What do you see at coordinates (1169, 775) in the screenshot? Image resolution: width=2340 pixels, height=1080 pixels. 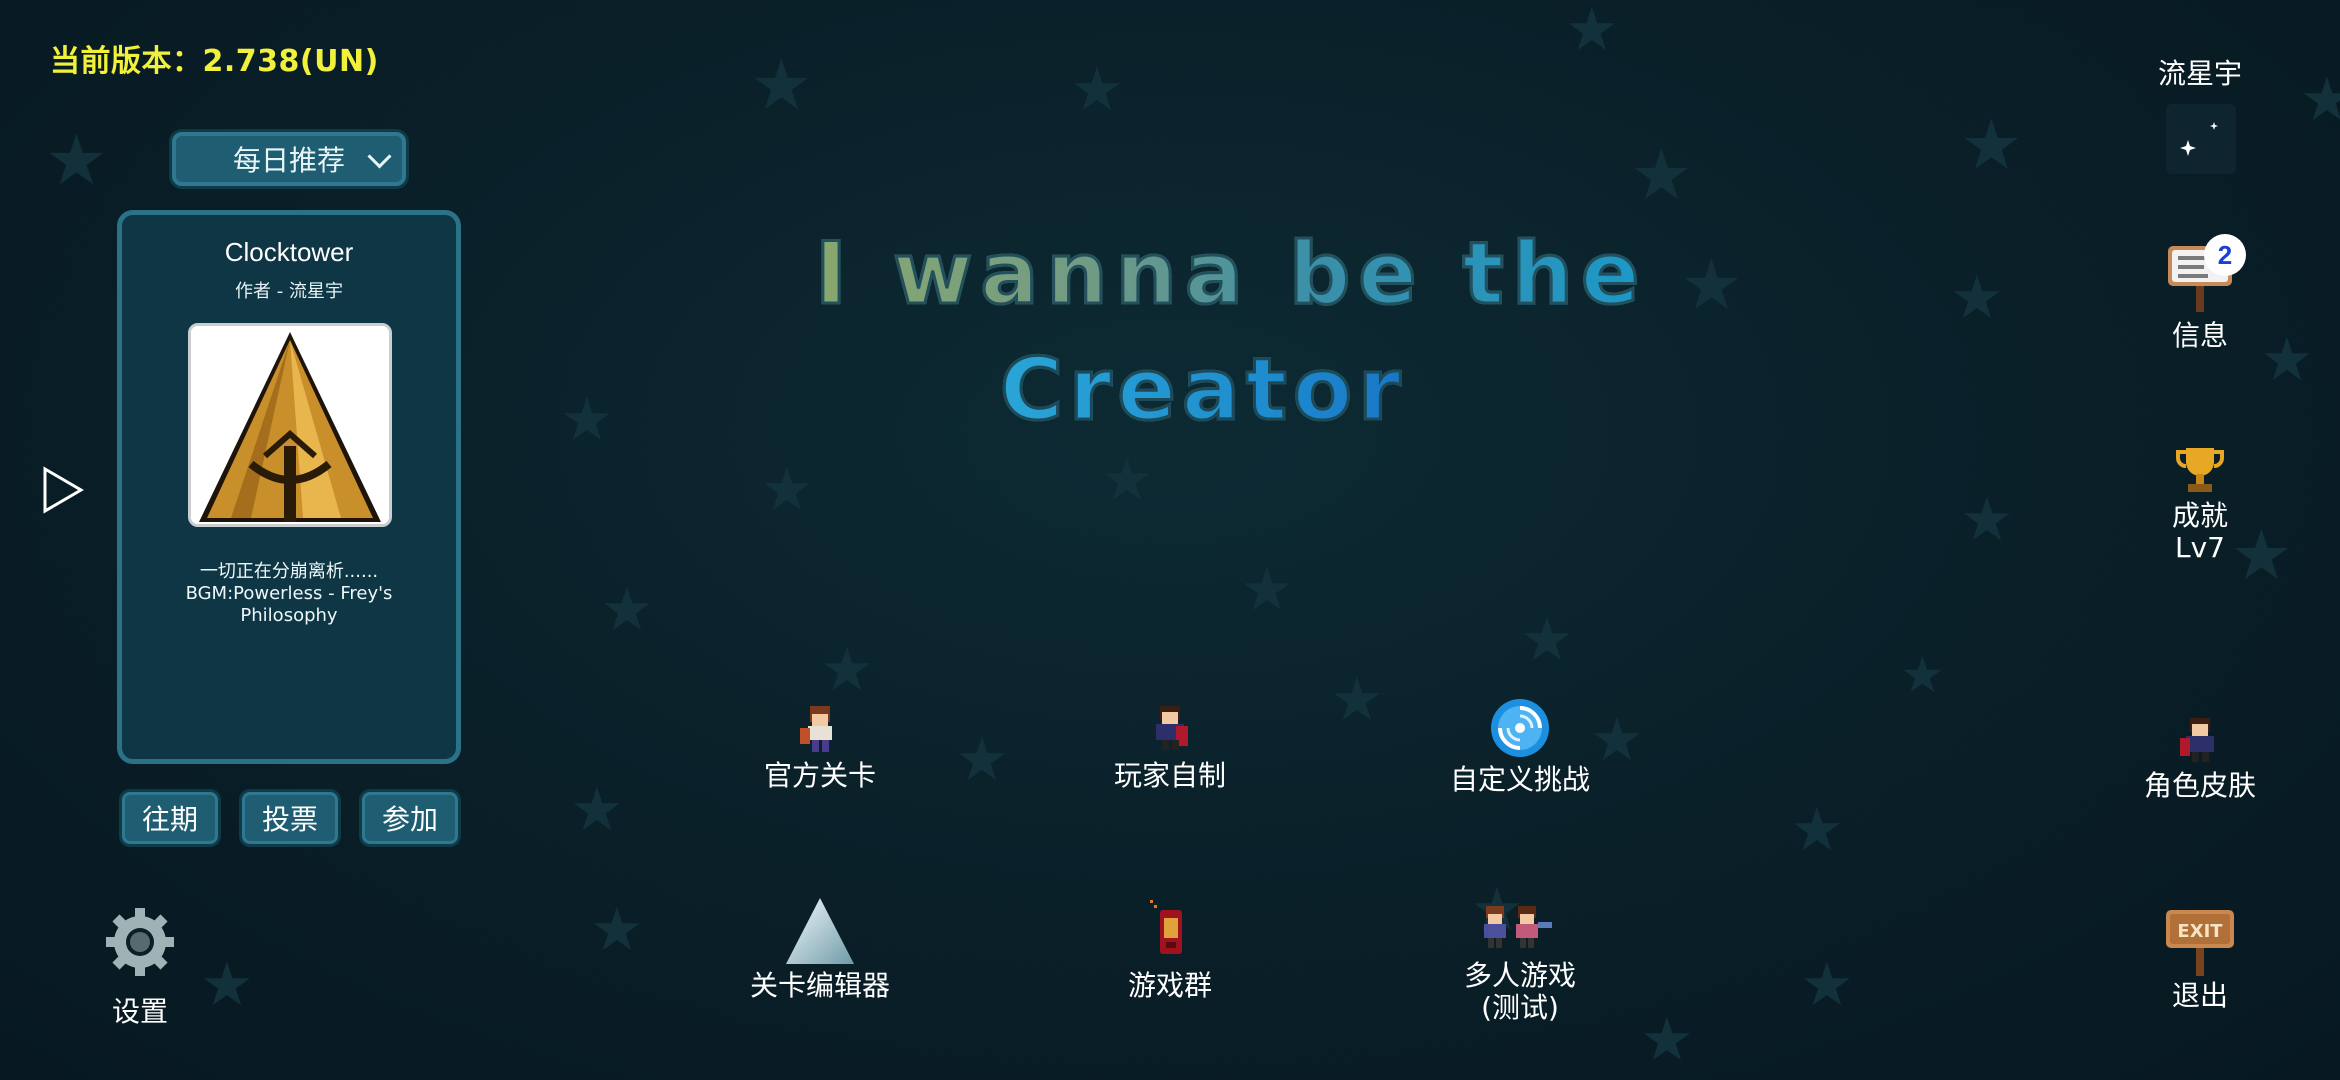 I see `player-made-label: 玩家自制` at bounding box center [1169, 775].